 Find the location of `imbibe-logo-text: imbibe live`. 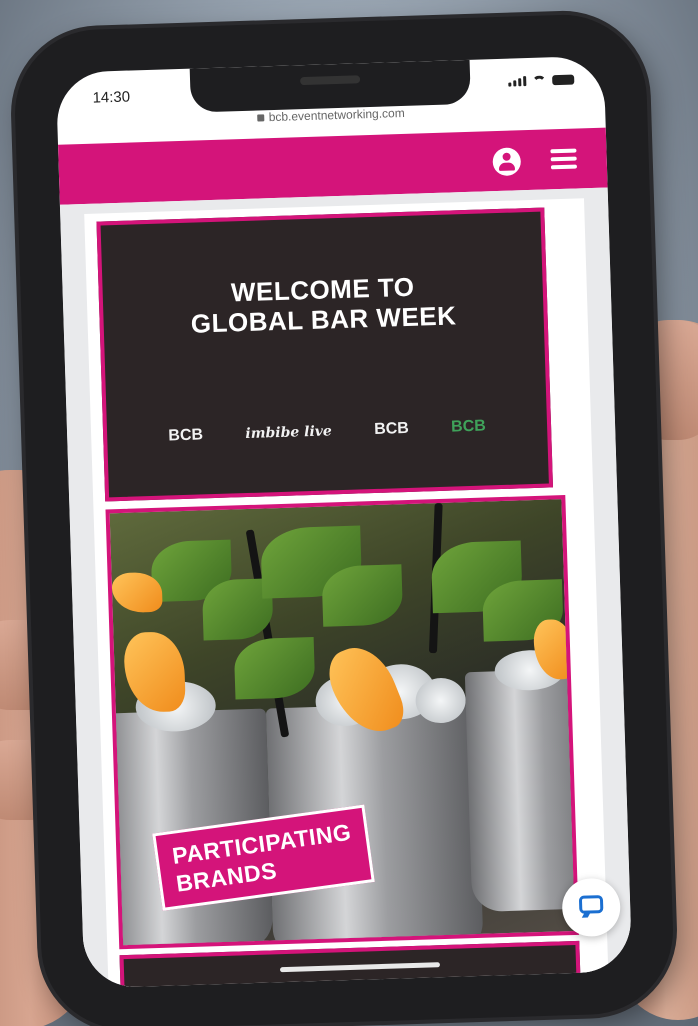

imbibe-logo-text: imbibe live is located at coordinates (289, 433).